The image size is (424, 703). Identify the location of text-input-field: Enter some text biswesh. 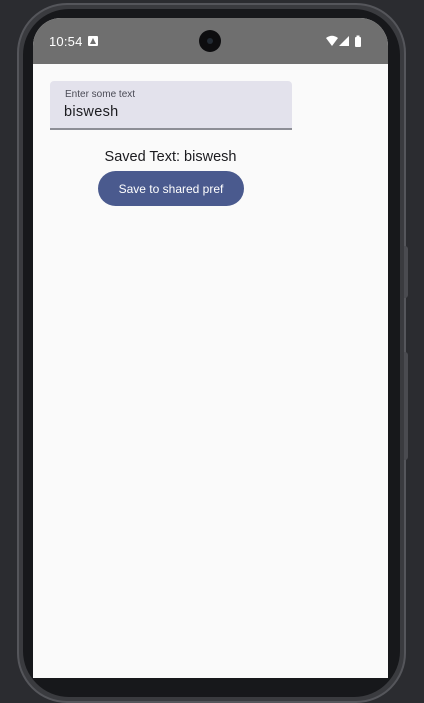
(171, 105).